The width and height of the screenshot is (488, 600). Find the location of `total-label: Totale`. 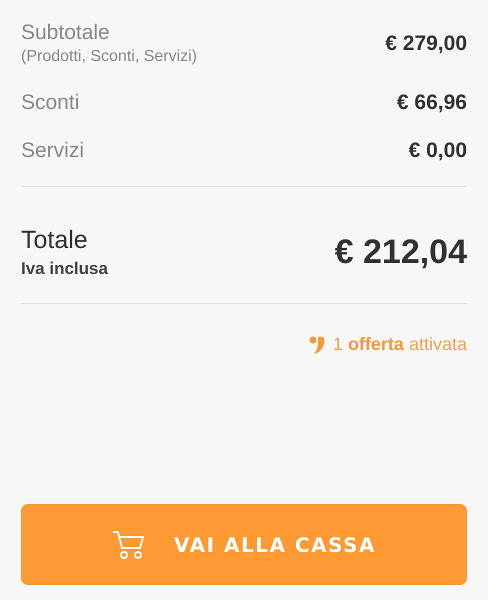

total-label: Totale is located at coordinates (55, 240).